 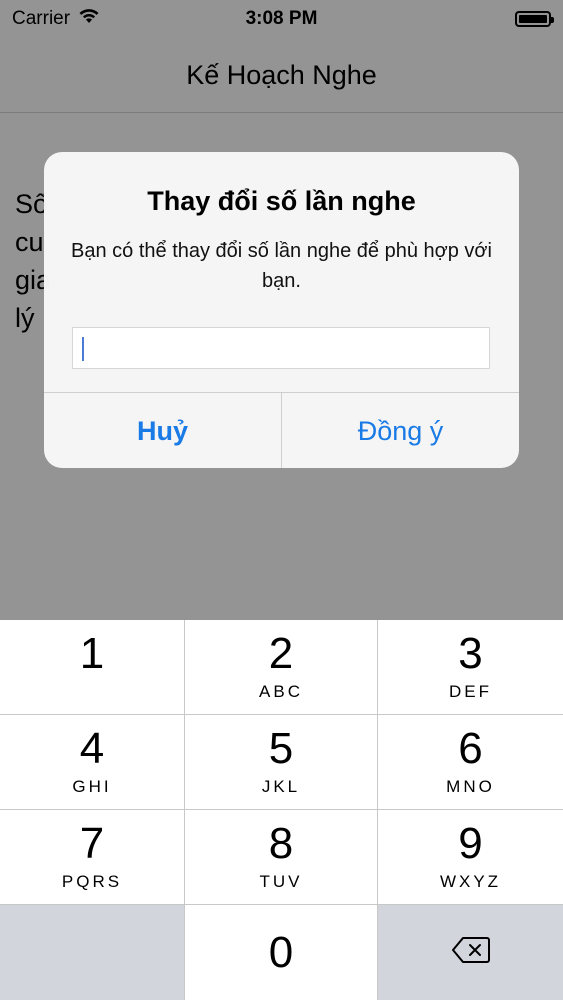 What do you see at coordinates (281, 952) in the screenshot?
I see `key-0: 0` at bounding box center [281, 952].